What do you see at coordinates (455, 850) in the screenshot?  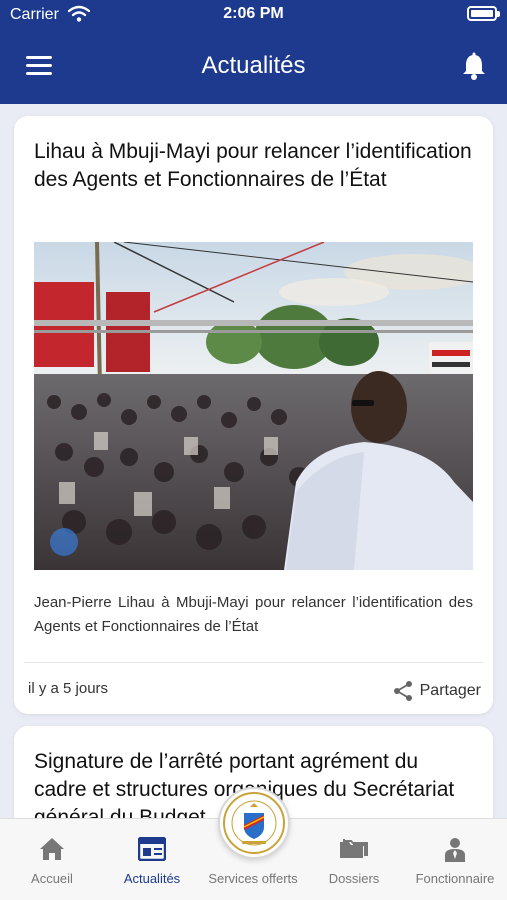 I see `person-icon` at bounding box center [455, 850].